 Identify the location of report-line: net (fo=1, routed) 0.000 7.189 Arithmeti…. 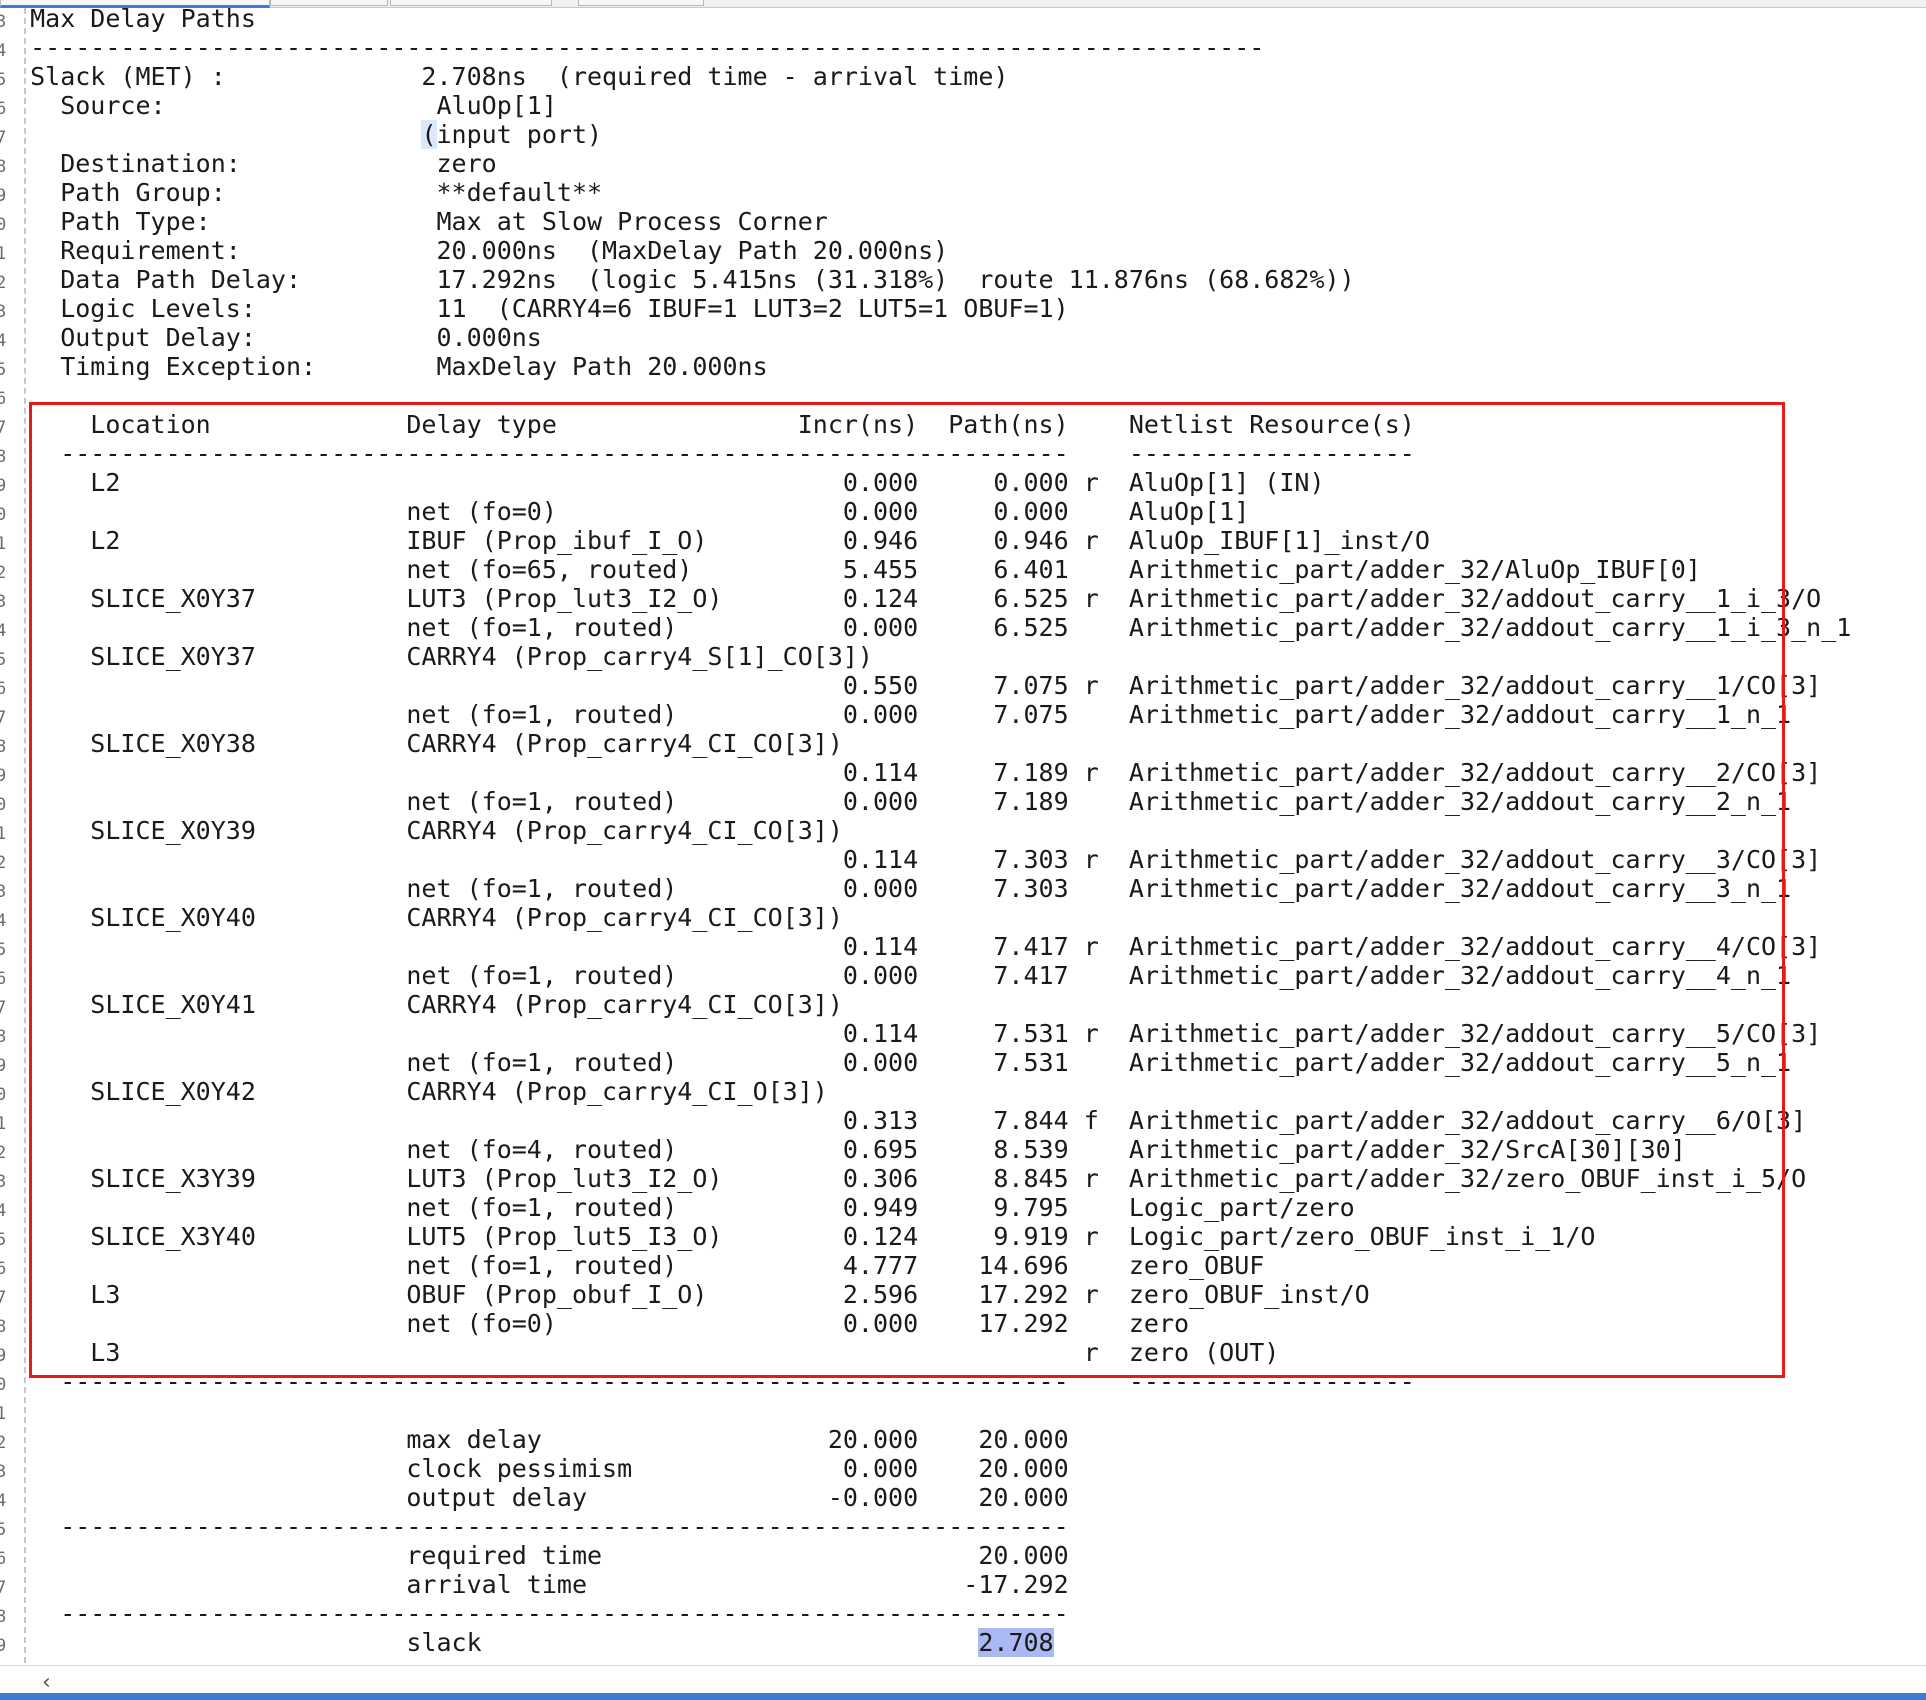
(895, 801).